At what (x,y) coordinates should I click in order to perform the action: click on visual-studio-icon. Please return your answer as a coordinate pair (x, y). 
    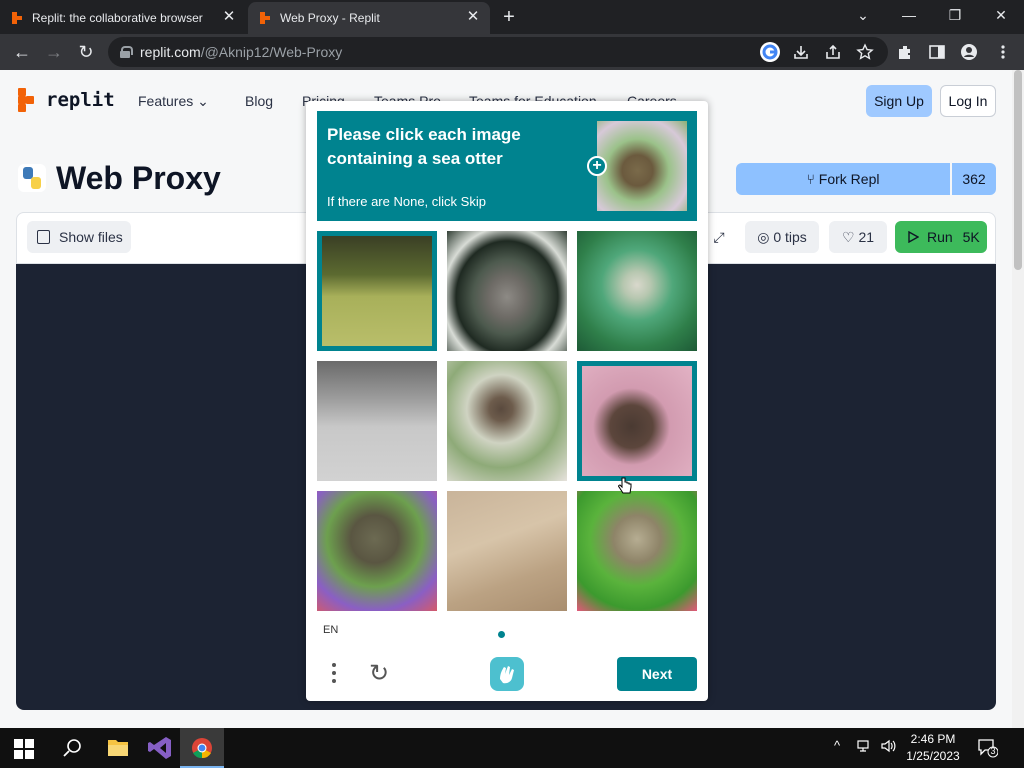
    Looking at the image, I should click on (160, 748).